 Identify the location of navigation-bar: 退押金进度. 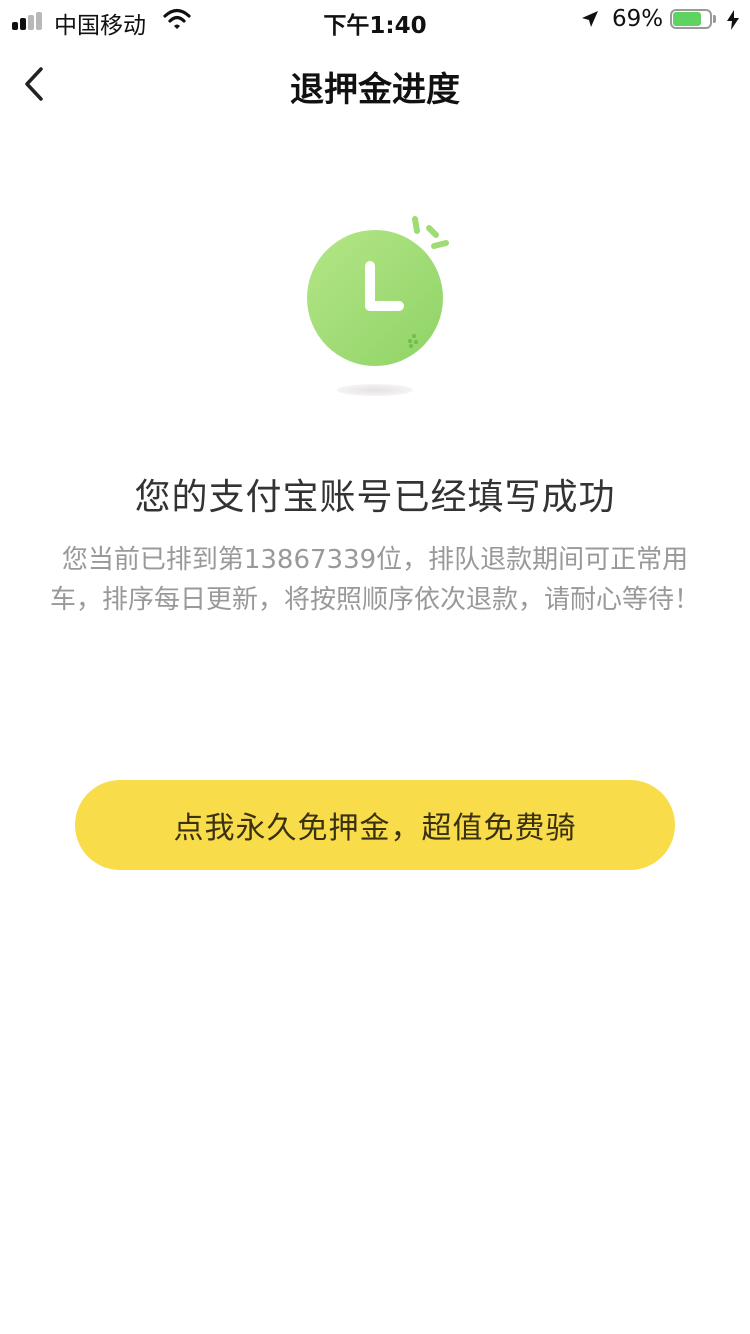
(375, 84).